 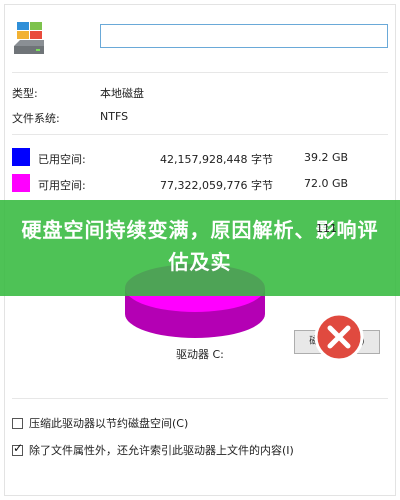 What do you see at coordinates (109, 423) in the screenshot?
I see `compress-label: 压缩此驱动器以节约磁盘空间(C)` at bounding box center [109, 423].